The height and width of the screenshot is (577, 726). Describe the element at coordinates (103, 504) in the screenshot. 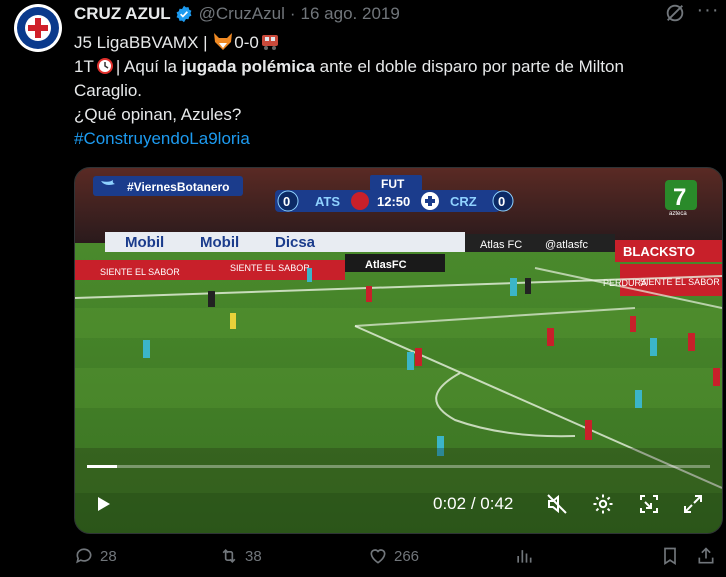

I see `play-icon` at that location.